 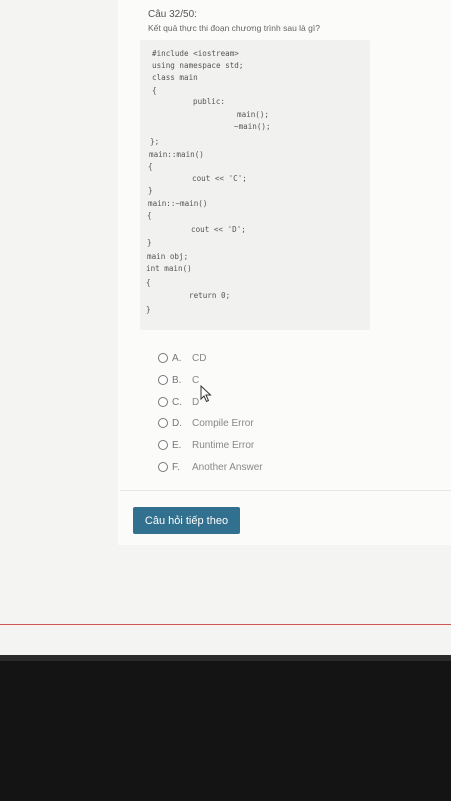 What do you see at coordinates (169, 268) in the screenshot?
I see `code-line: int main()` at bounding box center [169, 268].